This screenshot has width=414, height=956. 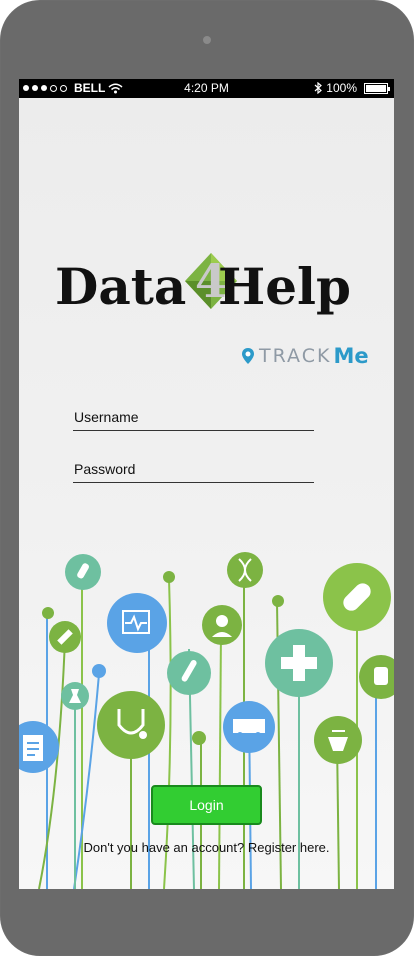 What do you see at coordinates (206, 88) in the screenshot?
I see `status-bar: BELL 4:20 PM 100%` at bounding box center [206, 88].